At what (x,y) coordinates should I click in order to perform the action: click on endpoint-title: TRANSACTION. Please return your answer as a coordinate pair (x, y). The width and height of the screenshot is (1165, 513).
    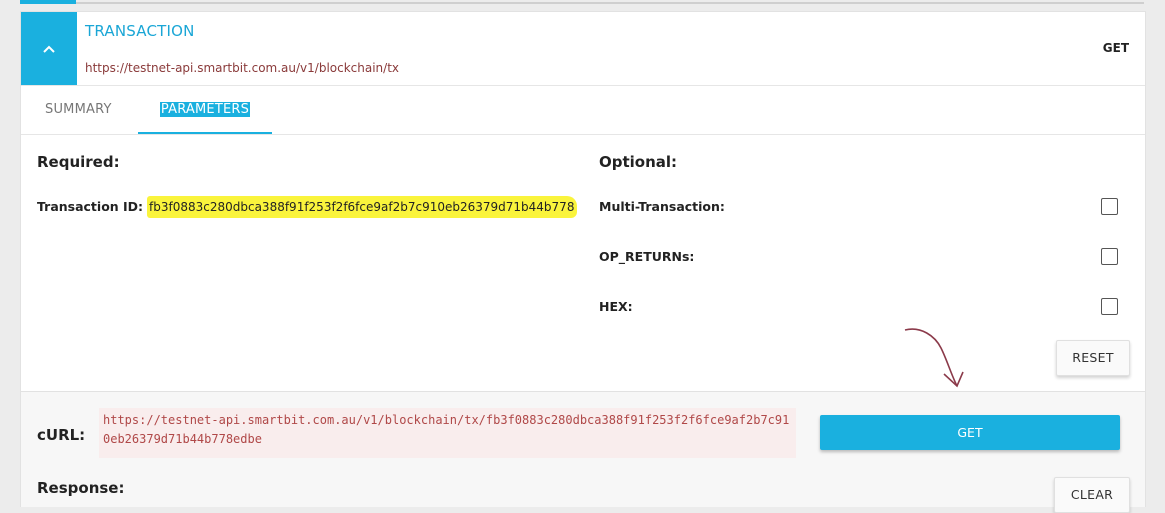
    Looking at the image, I should click on (140, 31).